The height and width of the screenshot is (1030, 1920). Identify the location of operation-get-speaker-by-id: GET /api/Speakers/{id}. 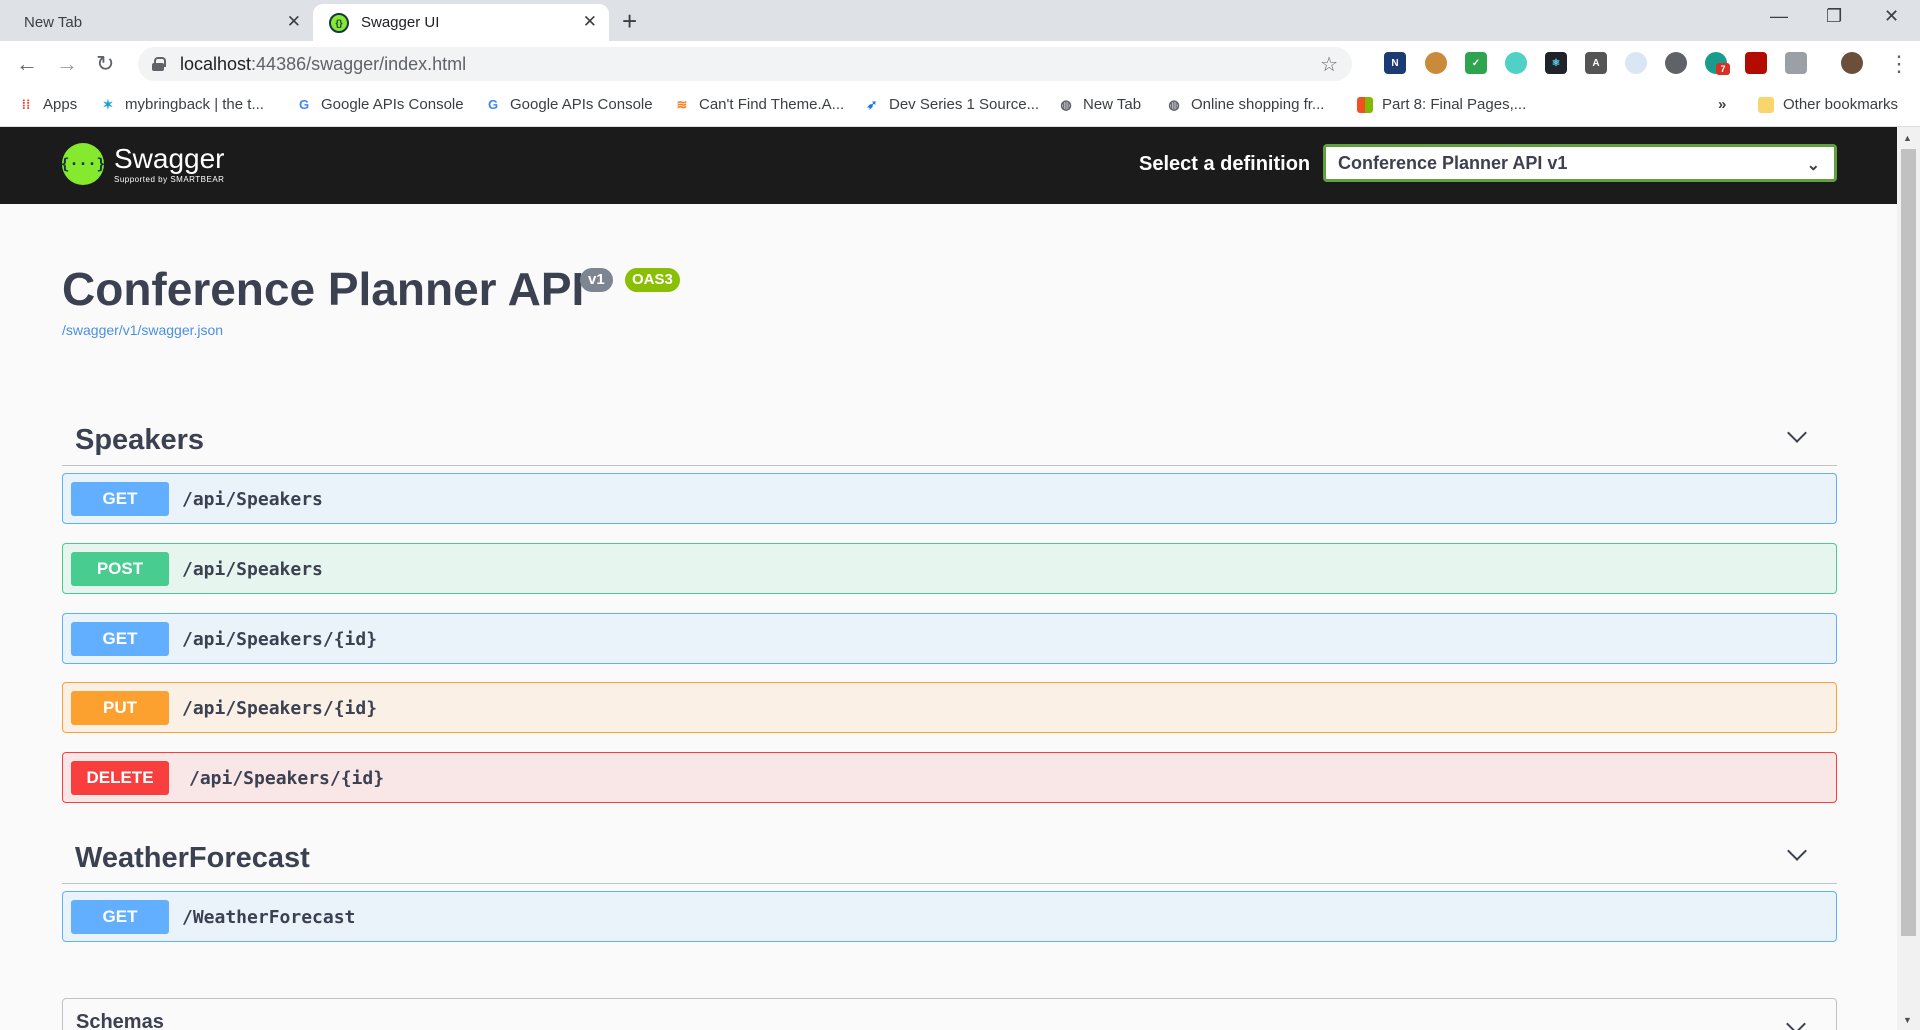
(949, 638).